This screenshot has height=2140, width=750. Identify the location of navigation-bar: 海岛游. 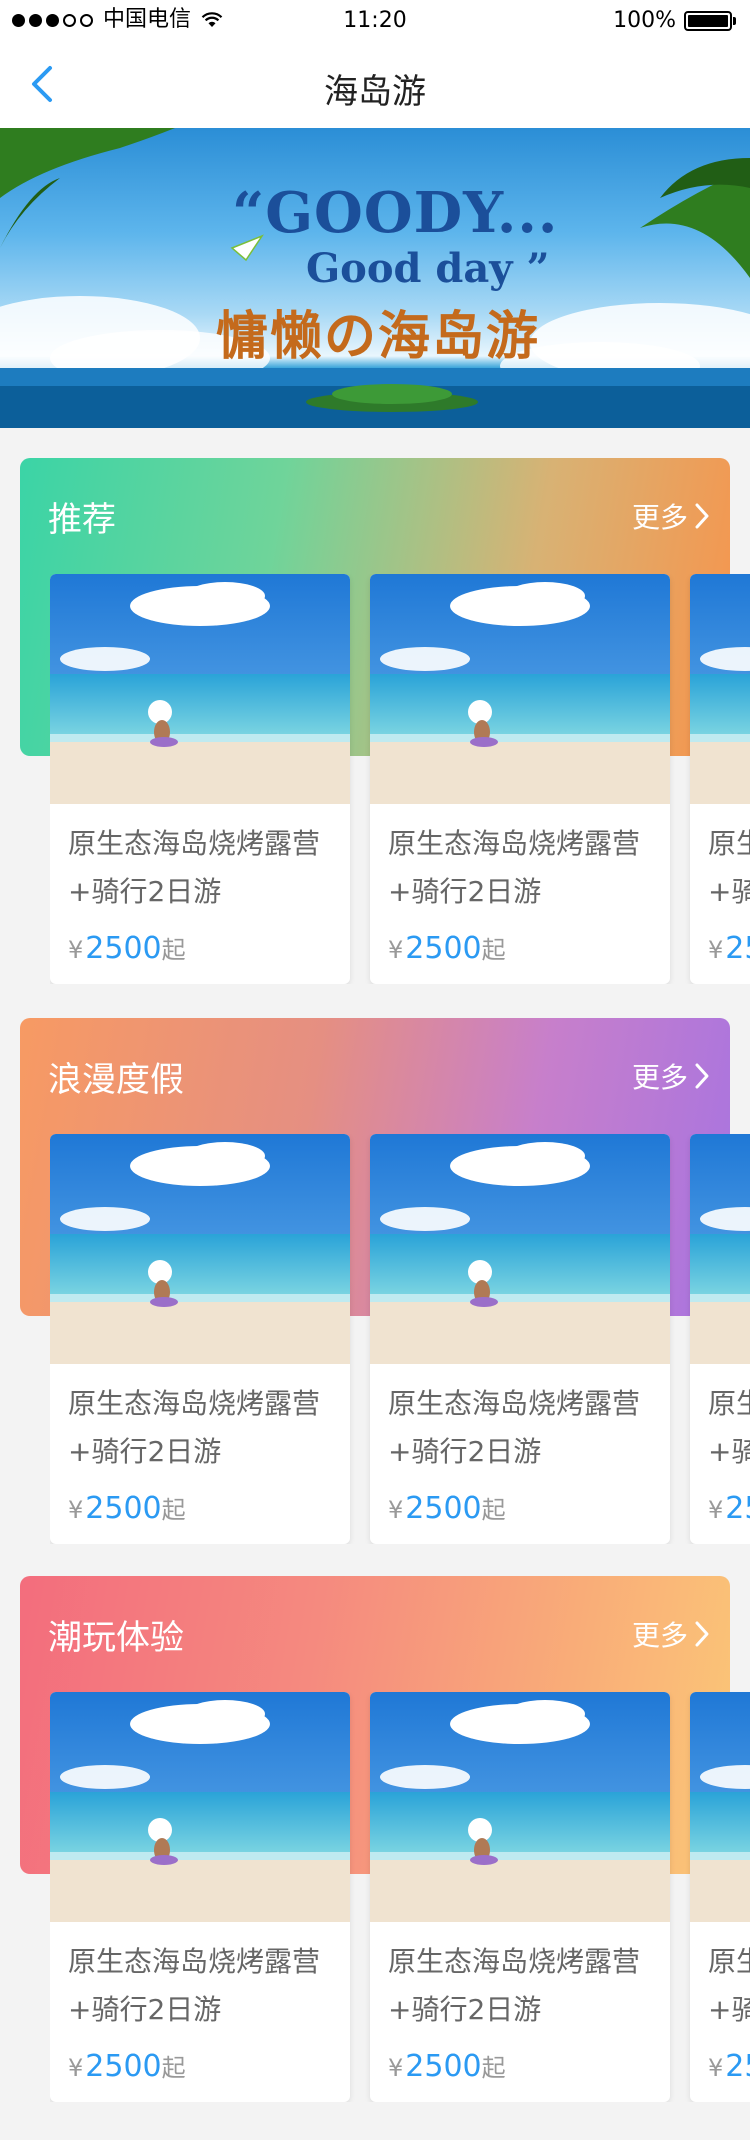
(375, 84).